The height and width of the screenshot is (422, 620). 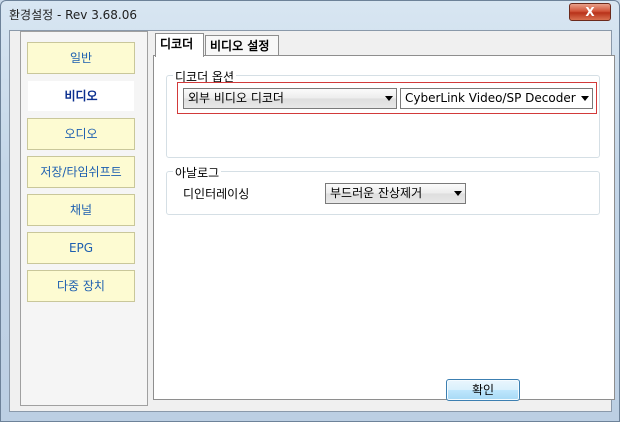 I want to click on sidebar-item-label: 저장/타임쉬프트, so click(x=81, y=172).